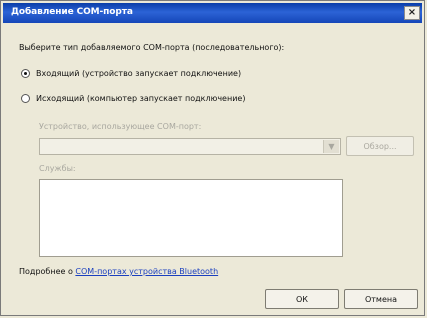 This screenshot has height=318, width=427. I want to click on close-icon: ×, so click(412, 12).